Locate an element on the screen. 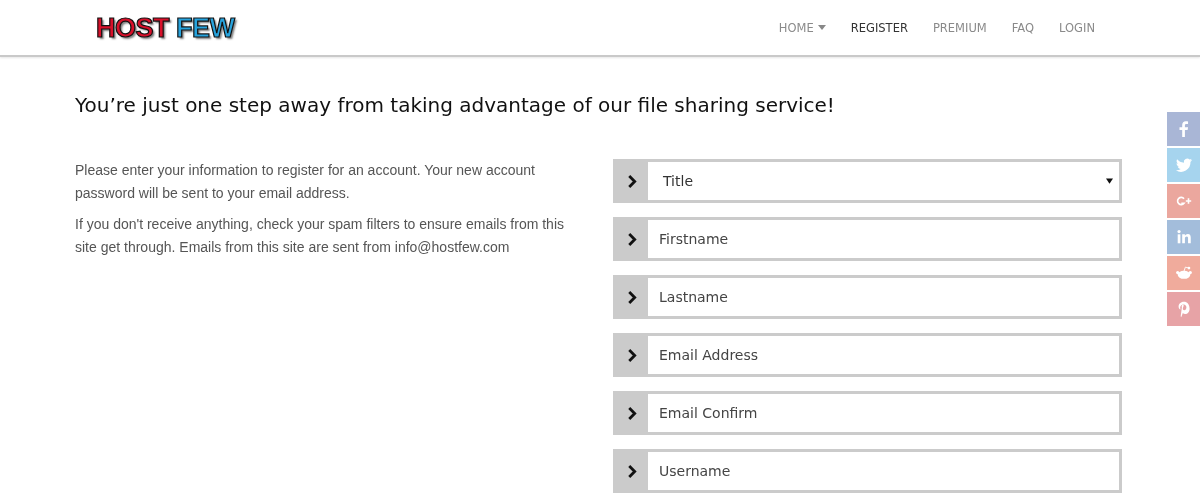 The image size is (1200, 494). form-field: Username is located at coordinates (867, 471).